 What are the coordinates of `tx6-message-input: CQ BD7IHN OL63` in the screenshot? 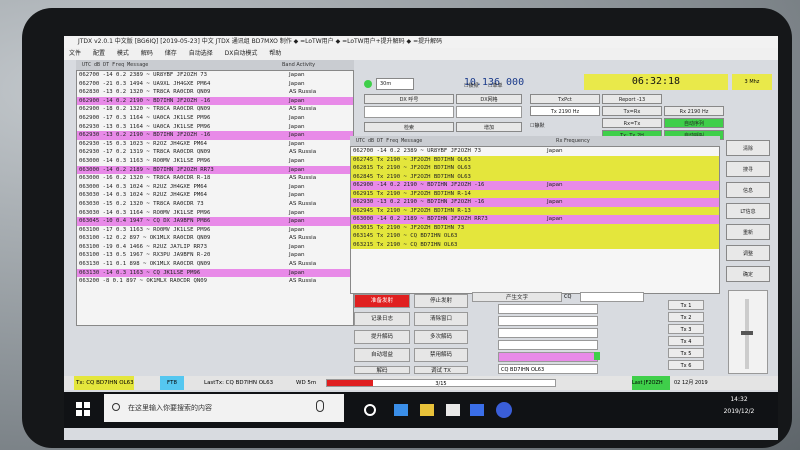 It's located at (548, 369).